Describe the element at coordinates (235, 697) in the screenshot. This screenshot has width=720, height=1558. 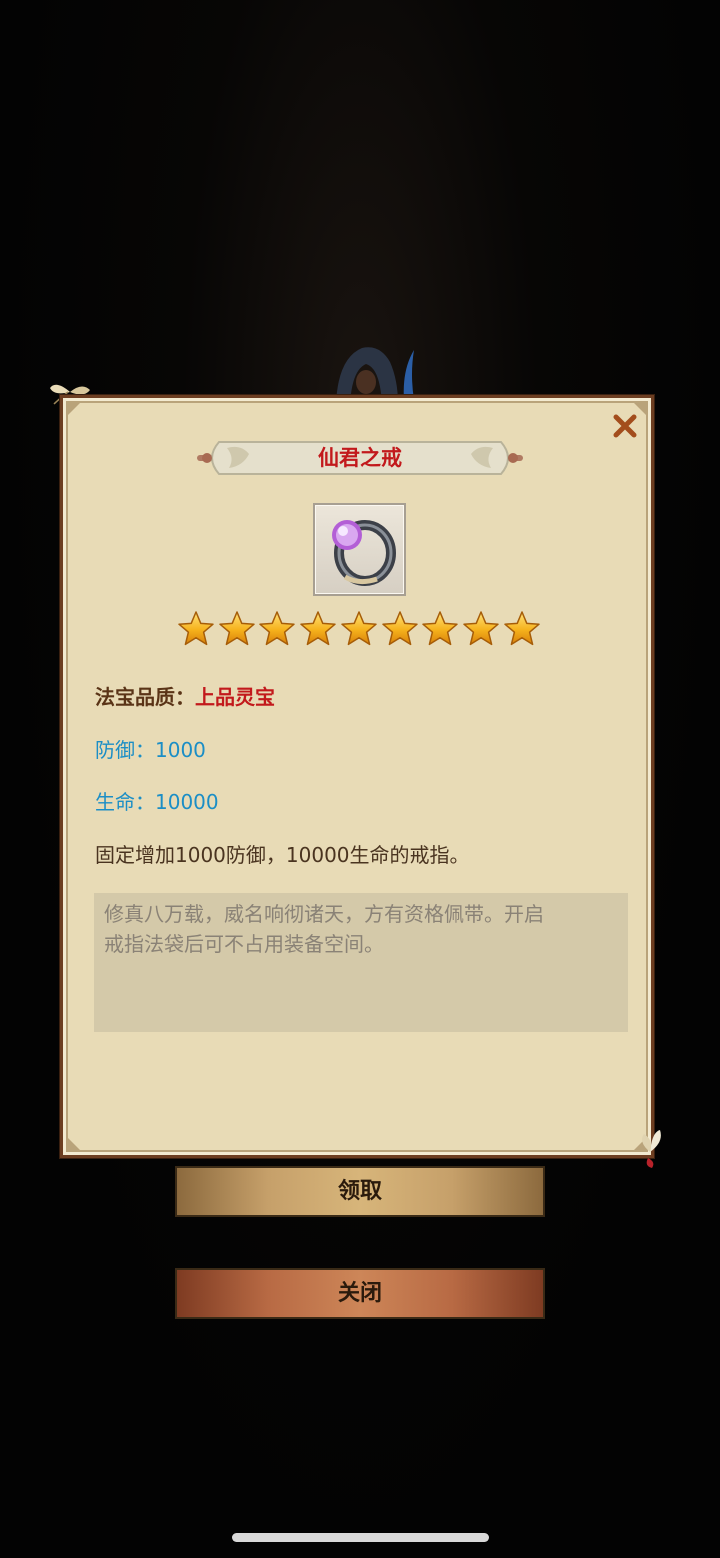
I see `quality-value: 上品灵宝` at that location.